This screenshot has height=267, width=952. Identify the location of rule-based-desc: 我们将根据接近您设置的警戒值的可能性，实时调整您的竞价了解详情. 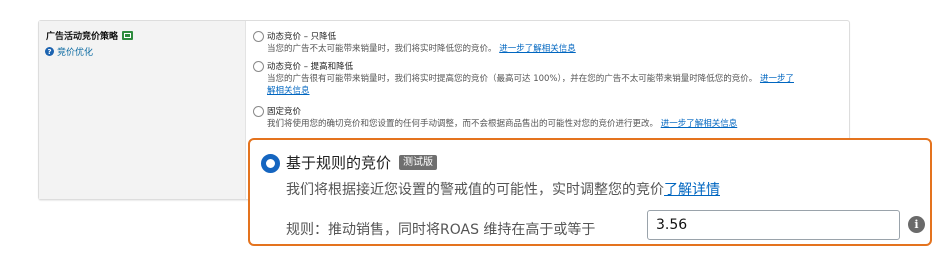
(503, 189).